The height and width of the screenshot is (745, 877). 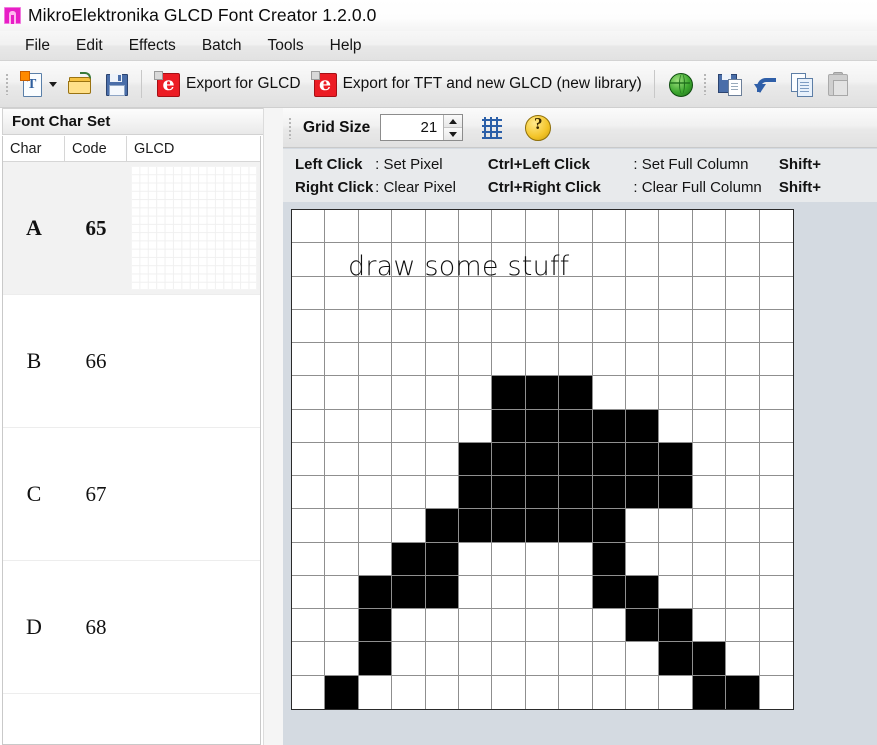 I want to click on menu-item-file: File, so click(x=37, y=46).